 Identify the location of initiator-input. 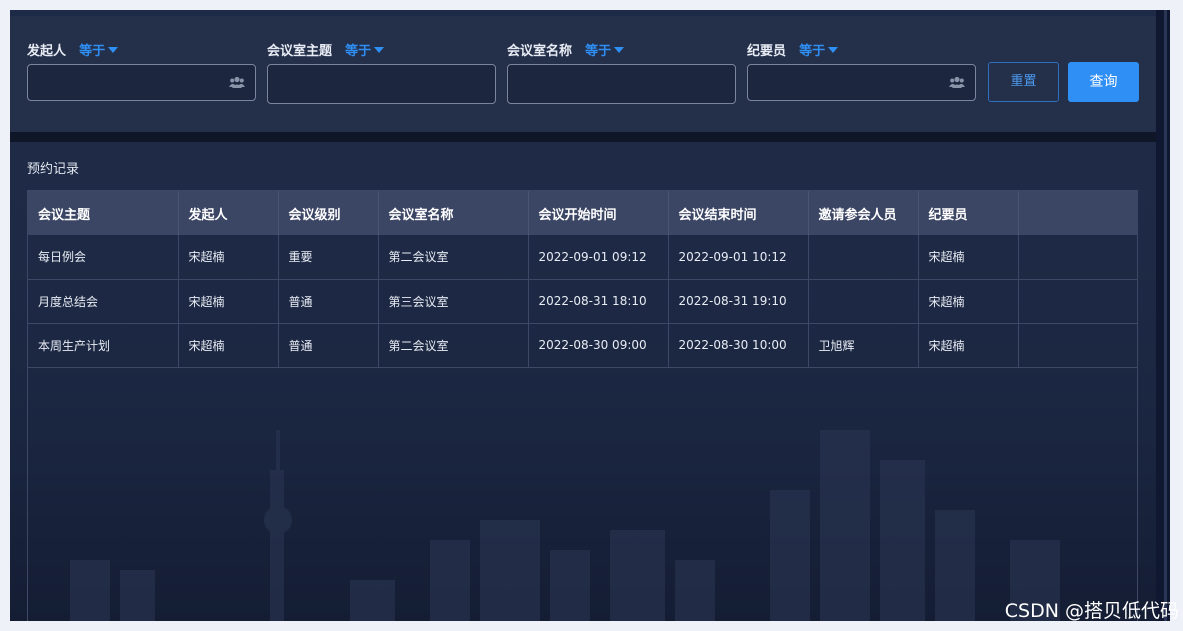
(141, 82).